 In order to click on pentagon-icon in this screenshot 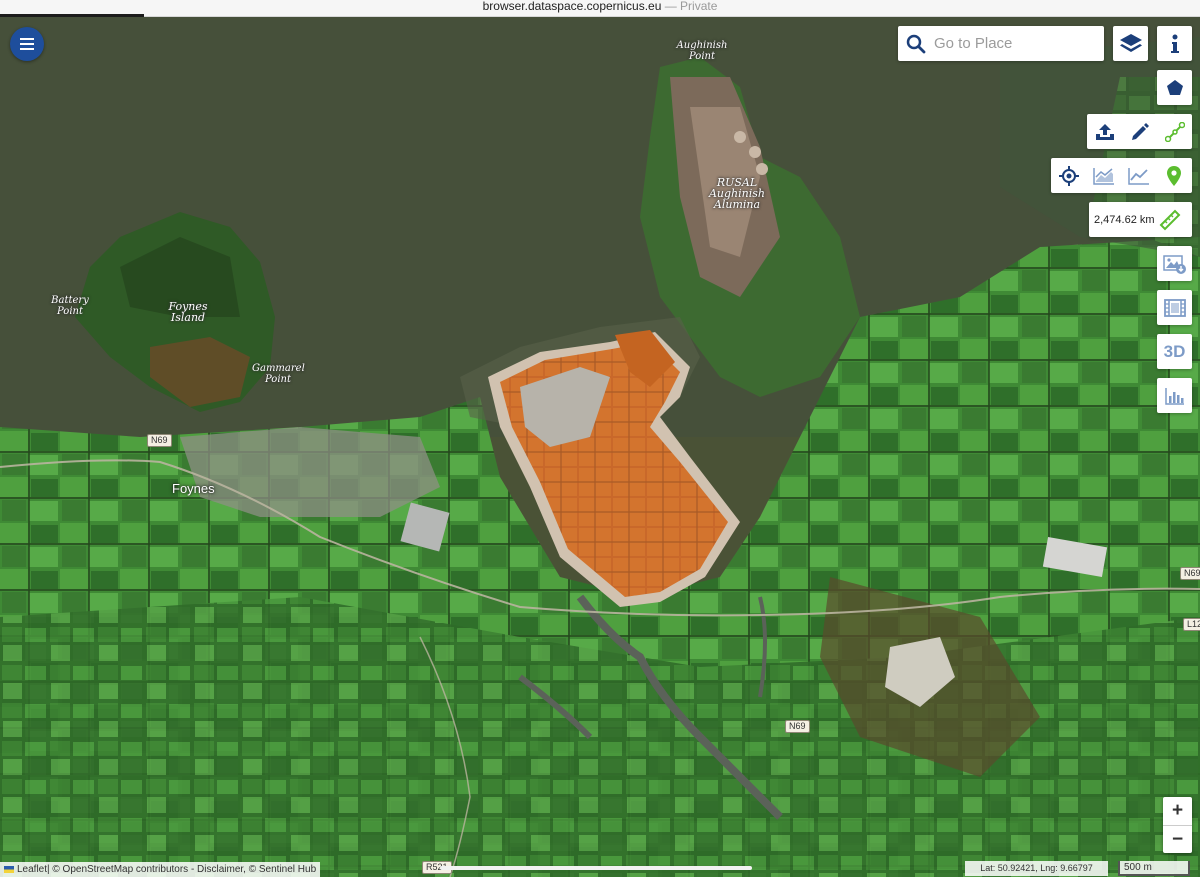, I will do `click(1174, 87)`.